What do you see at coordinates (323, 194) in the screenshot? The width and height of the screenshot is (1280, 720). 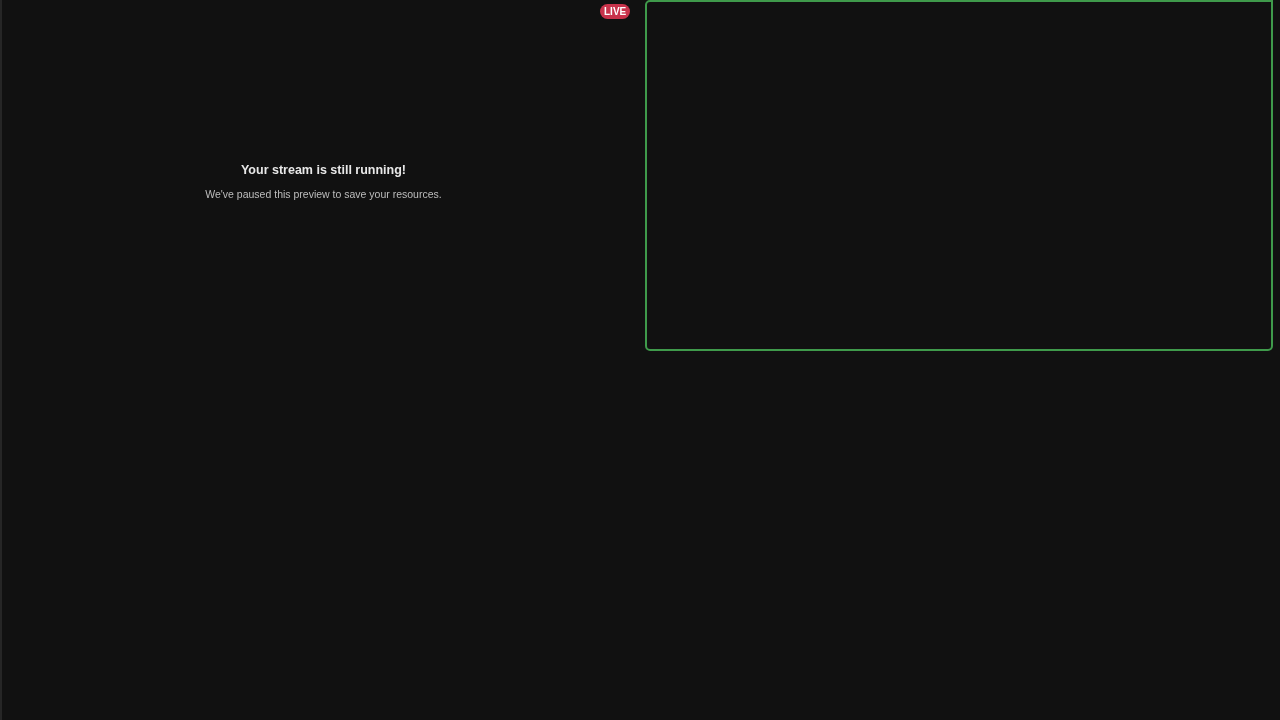 I see `status-message: We've paused this preview to save your resources.` at bounding box center [323, 194].